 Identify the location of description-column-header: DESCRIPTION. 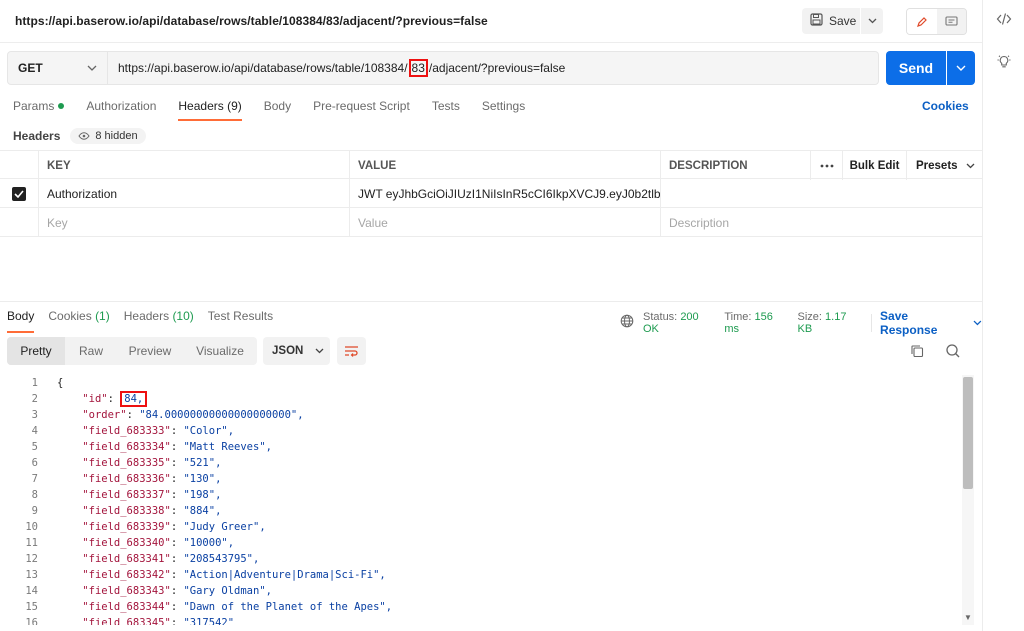
(736, 165).